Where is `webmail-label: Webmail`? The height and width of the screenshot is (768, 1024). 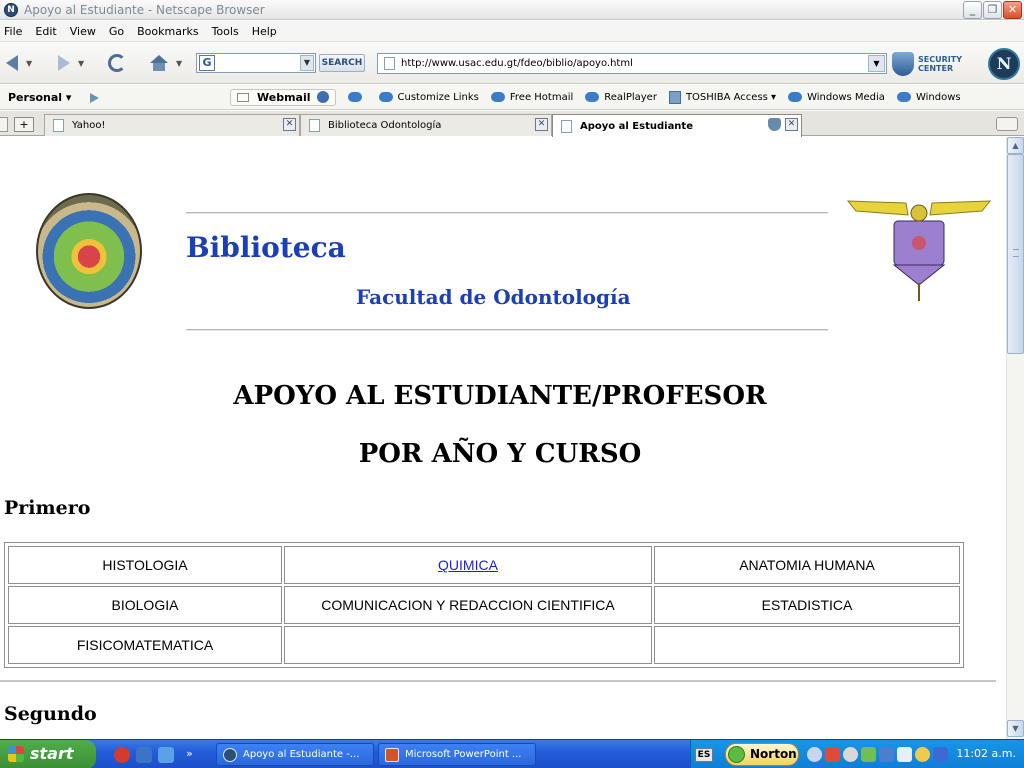 webmail-label: Webmail is located at coordinates (284, 97).